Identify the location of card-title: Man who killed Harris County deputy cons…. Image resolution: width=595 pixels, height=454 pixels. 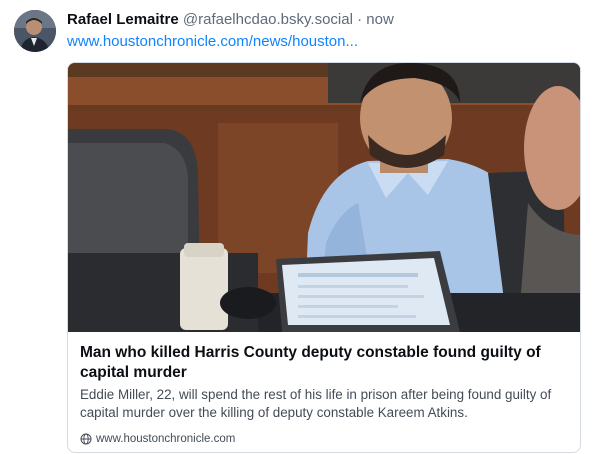
(310, 362).